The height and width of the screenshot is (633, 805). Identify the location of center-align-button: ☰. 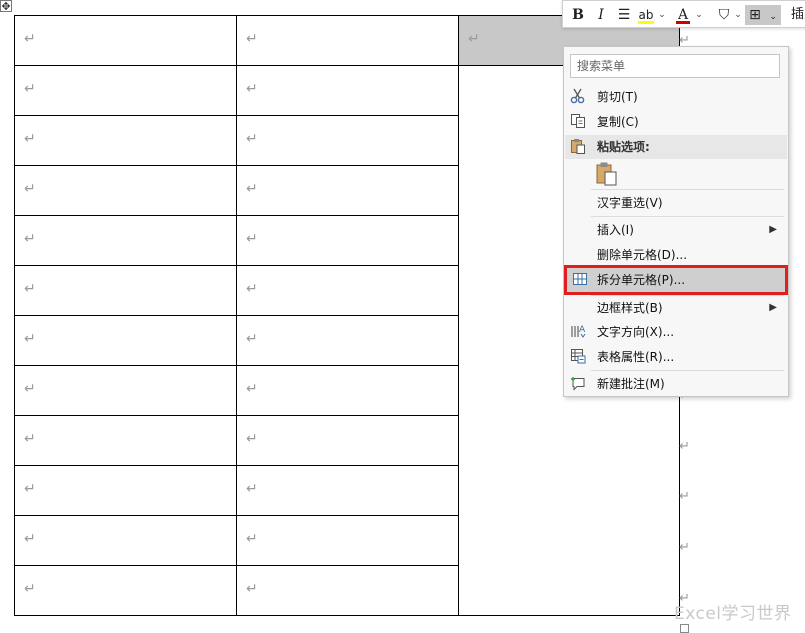
(624, 15).